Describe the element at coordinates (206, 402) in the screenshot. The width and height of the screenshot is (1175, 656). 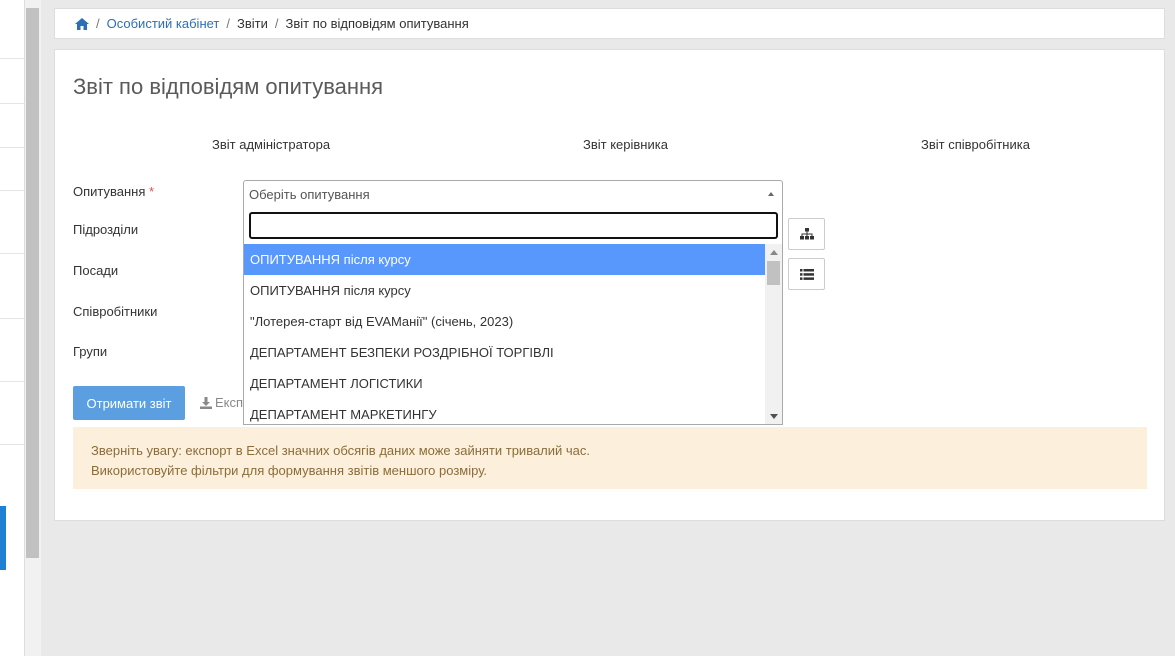
I see `download-icon` at that location.